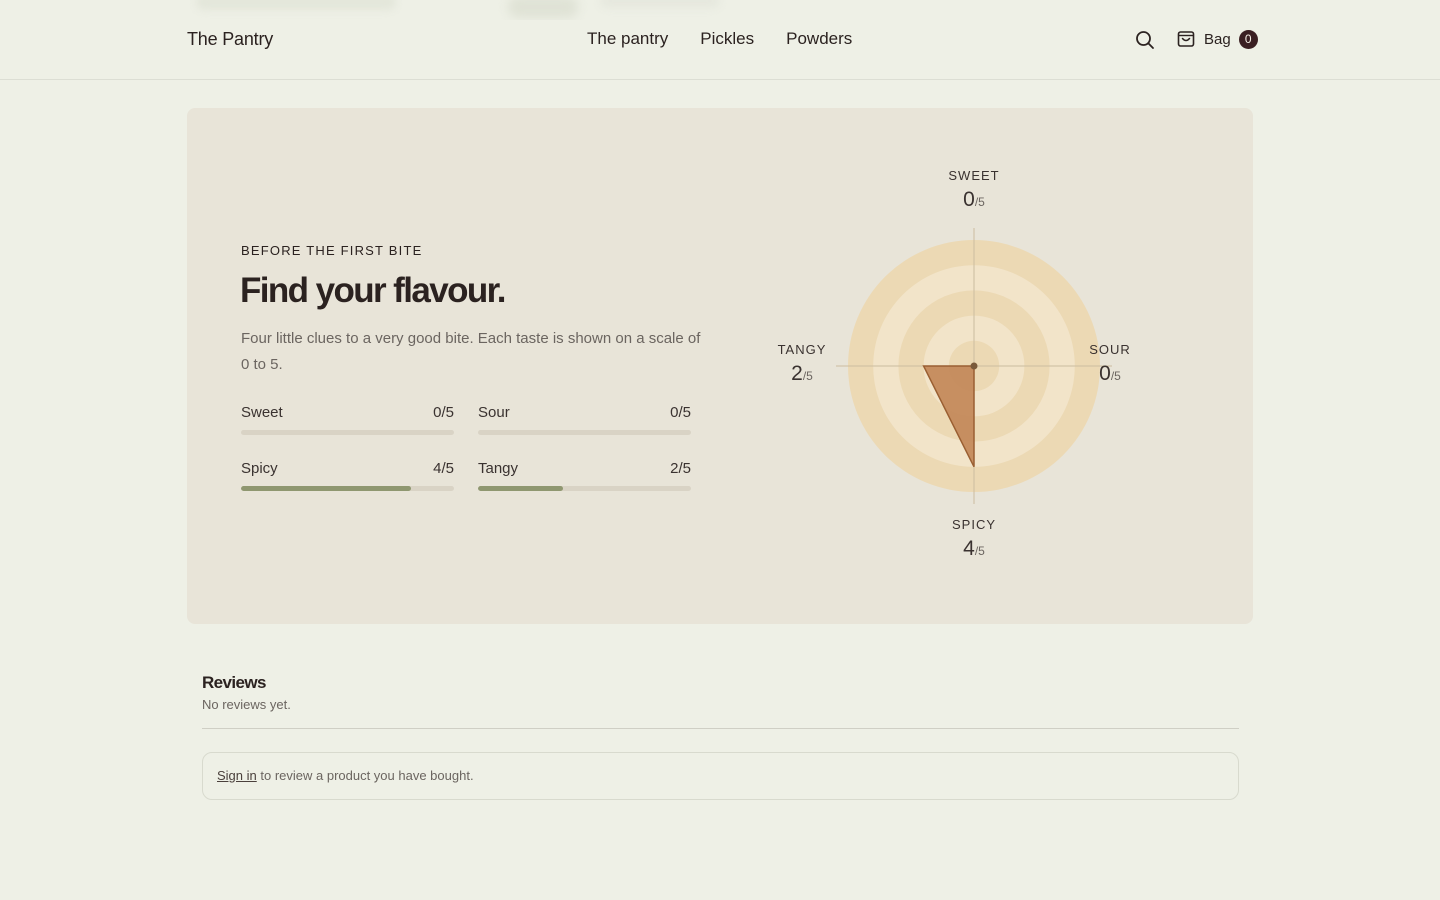 Image resolution: width=1440 pixels, height=900 pixels. I want to click on axis-name: TANGY, so click(802, 349).